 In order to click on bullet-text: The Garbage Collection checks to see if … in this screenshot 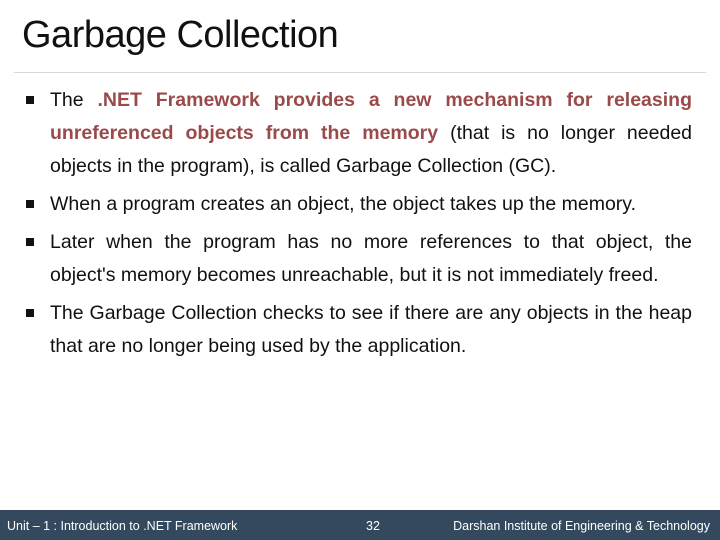, I will do `click(371, 329)`.